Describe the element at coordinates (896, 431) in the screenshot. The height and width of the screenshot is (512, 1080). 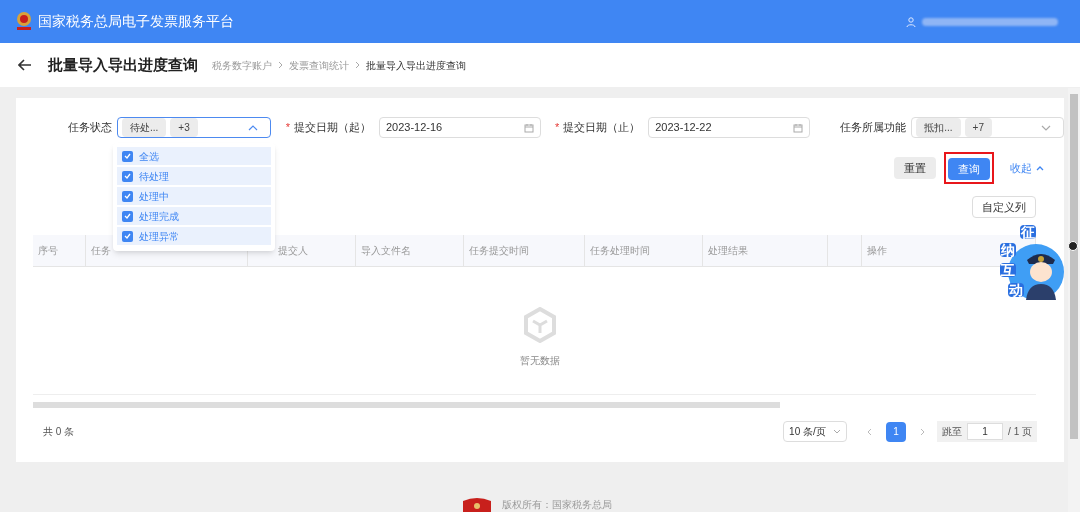
I see `page-button: 1` at that location.